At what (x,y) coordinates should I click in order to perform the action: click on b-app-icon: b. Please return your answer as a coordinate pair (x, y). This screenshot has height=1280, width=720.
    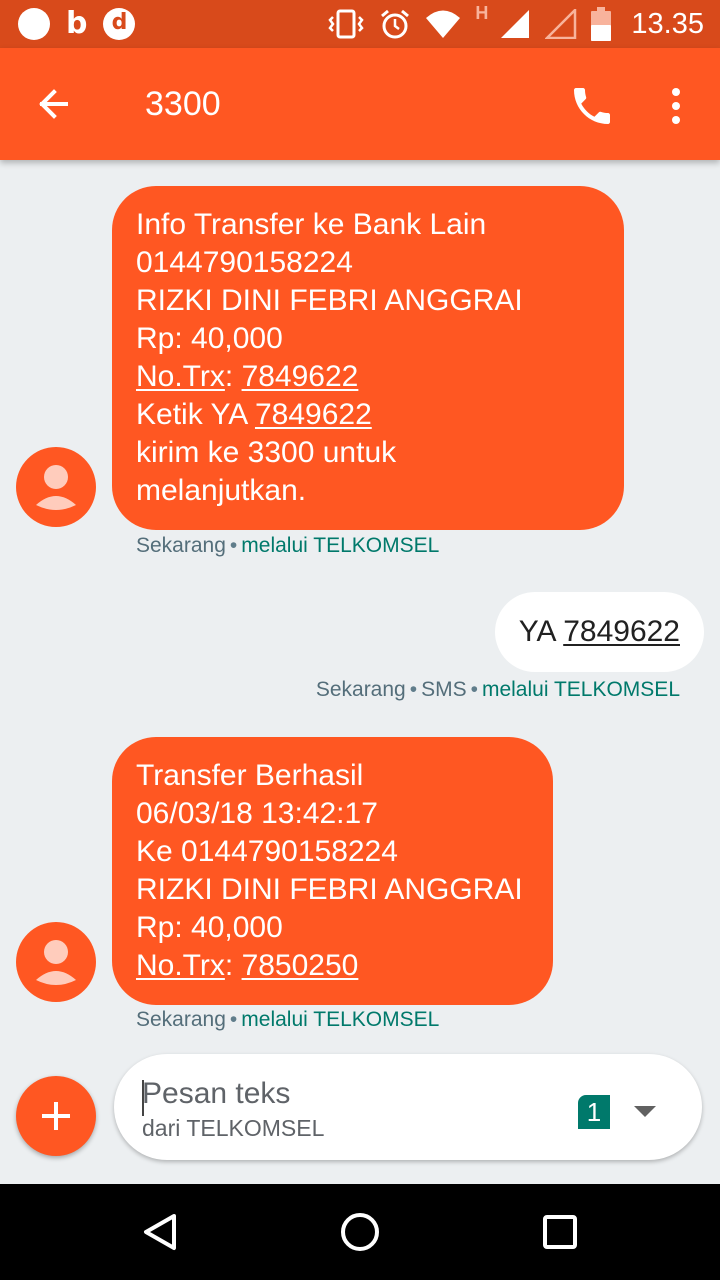
    Looking at the image, I should click on (77, 23).